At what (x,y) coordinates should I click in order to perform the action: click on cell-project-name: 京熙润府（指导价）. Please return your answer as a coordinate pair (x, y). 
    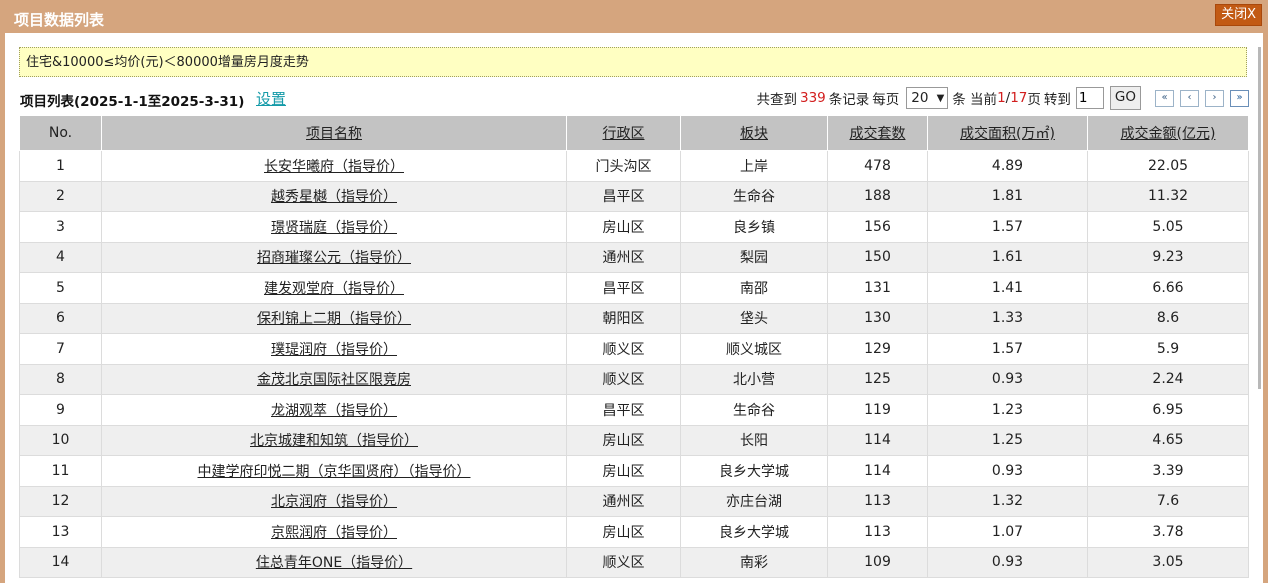
    Looking at the image, I should click on (334, 532).